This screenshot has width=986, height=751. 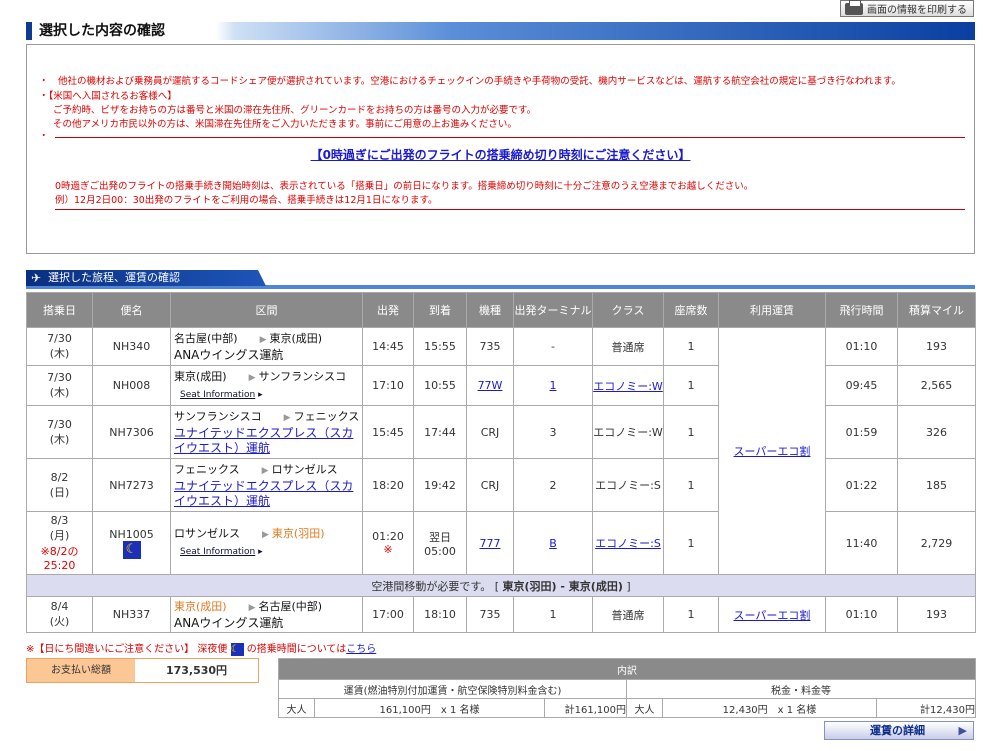 I want to click on terminal-link: 1, so click(x=553, y=385).